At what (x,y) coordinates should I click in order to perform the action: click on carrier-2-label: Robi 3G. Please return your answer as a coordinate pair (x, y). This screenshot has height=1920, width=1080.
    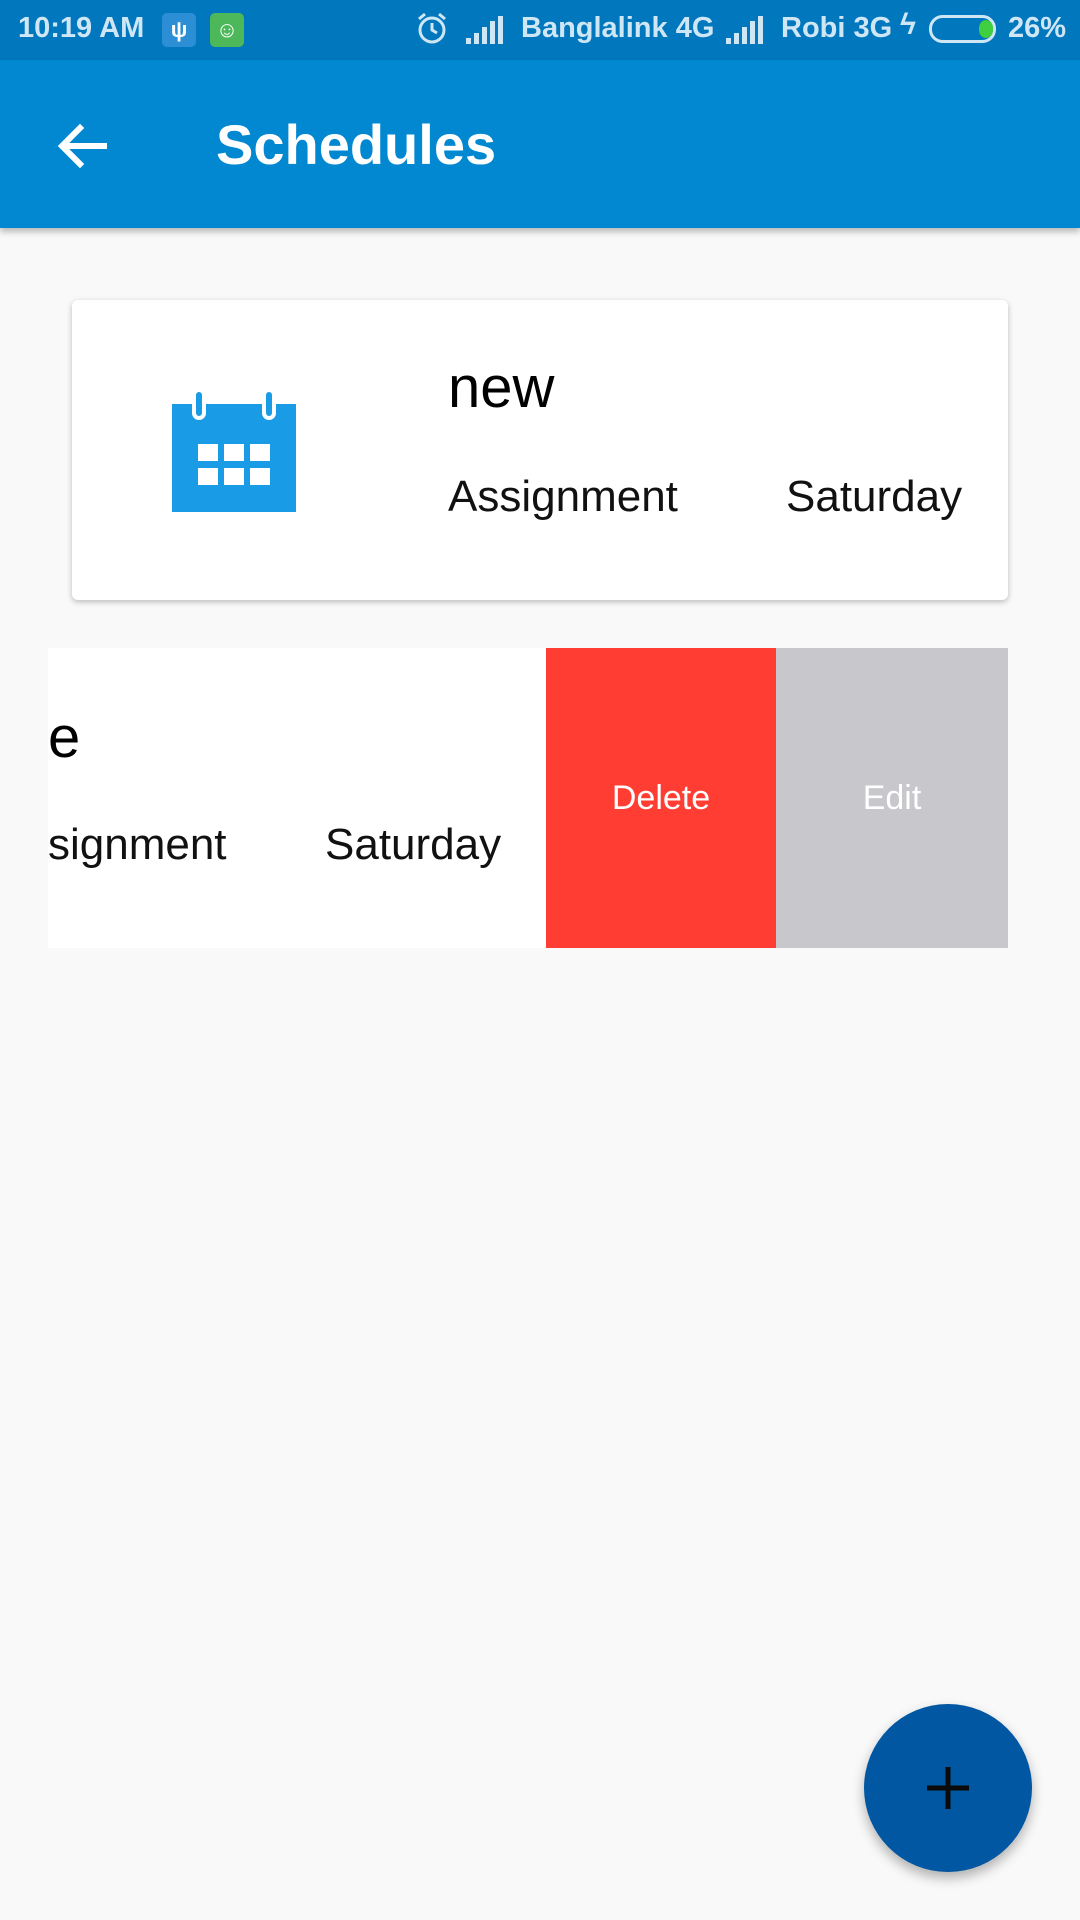
    Looking at the image, I should click on (837, 28).